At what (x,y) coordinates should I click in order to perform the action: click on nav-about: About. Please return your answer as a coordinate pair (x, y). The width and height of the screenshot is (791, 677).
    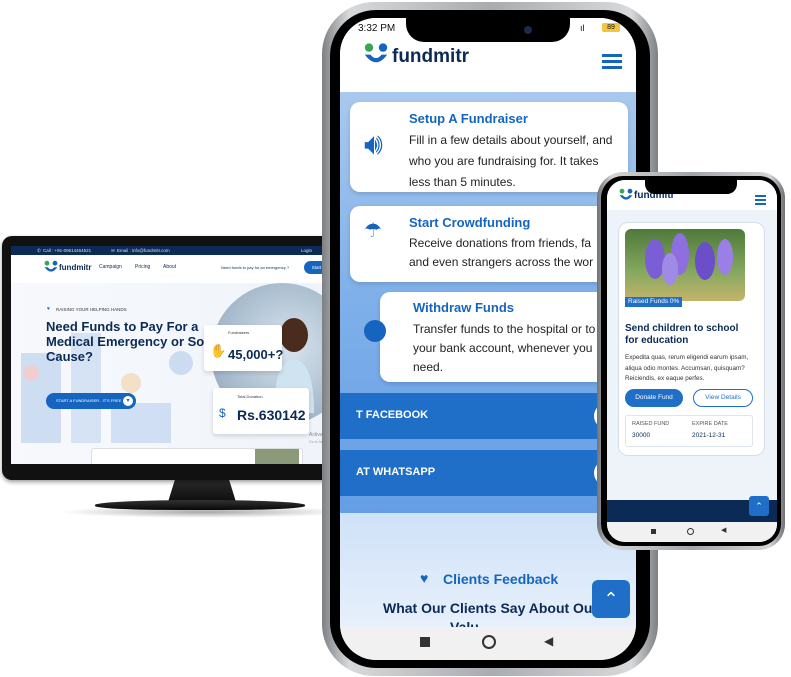
    Looking at the image, I should click on (169, 267).